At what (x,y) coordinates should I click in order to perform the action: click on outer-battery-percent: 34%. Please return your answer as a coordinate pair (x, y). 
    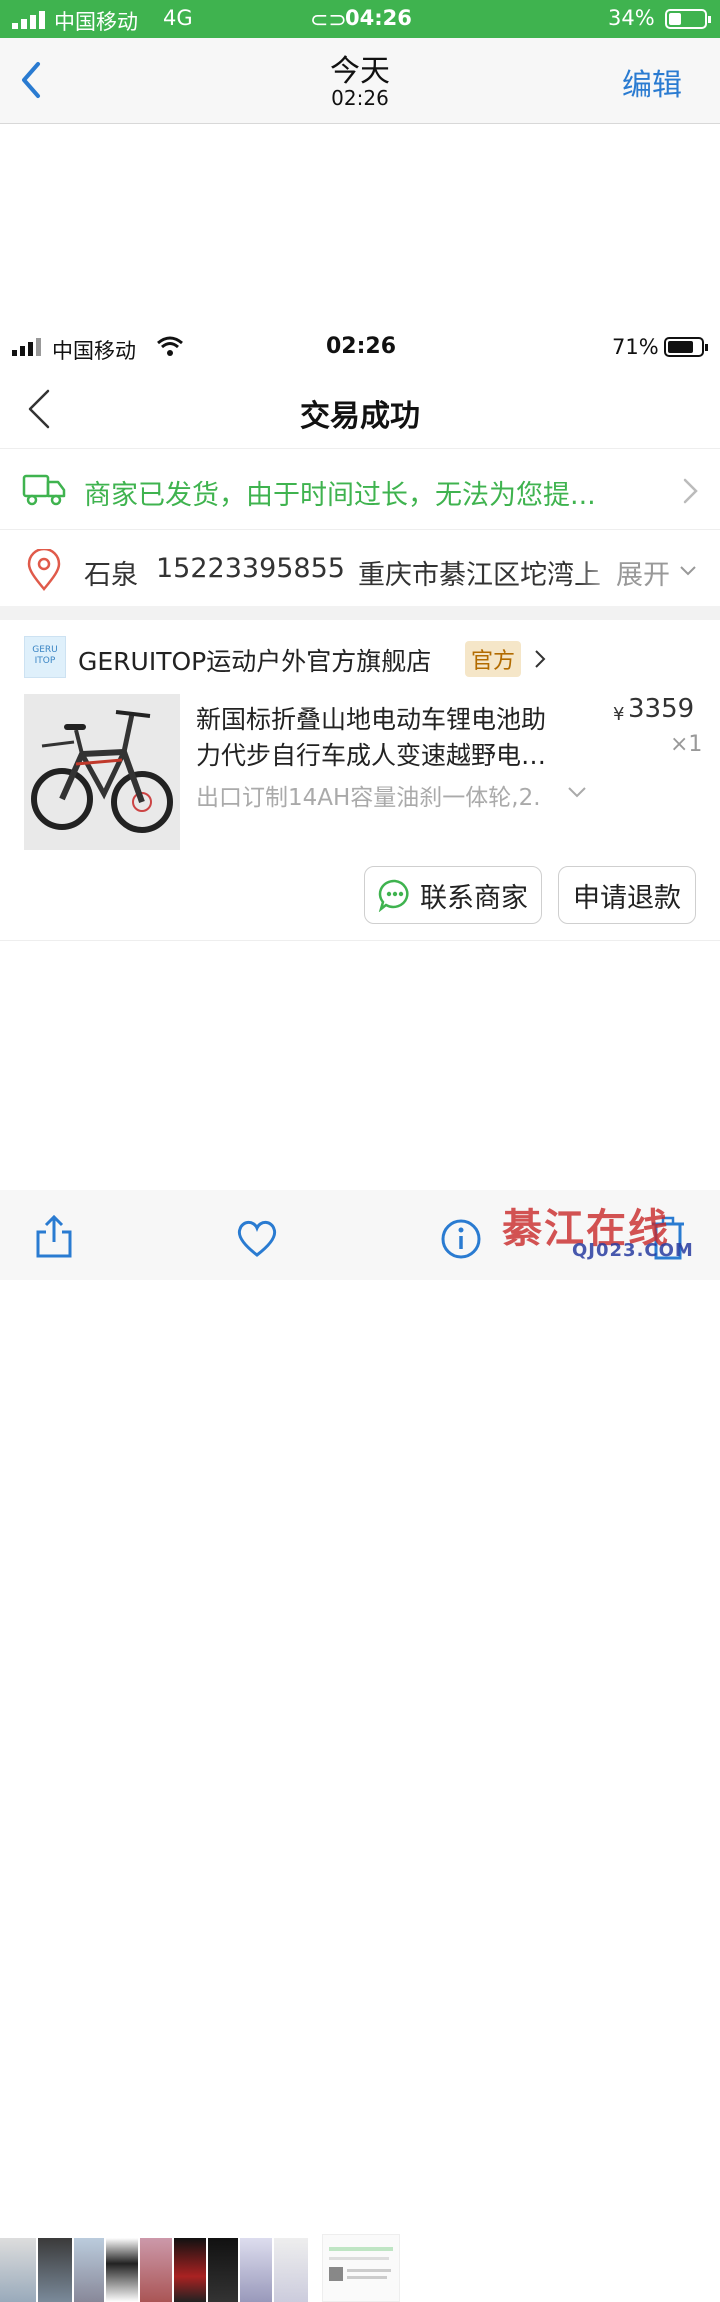
    Looking at the image, I should click on (631, 18).